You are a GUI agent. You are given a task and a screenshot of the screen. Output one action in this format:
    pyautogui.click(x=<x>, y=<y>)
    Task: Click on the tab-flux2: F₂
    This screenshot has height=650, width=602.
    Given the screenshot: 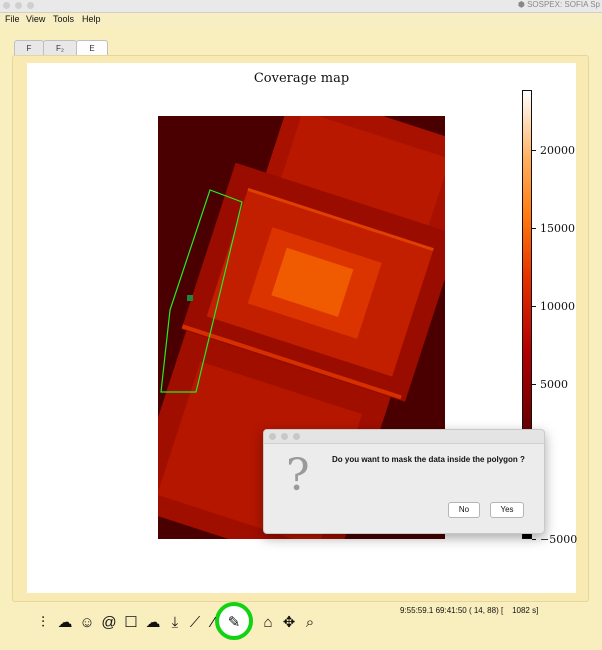 What is the action you would take?
    pyautogui.click(x=60, y=48)
    